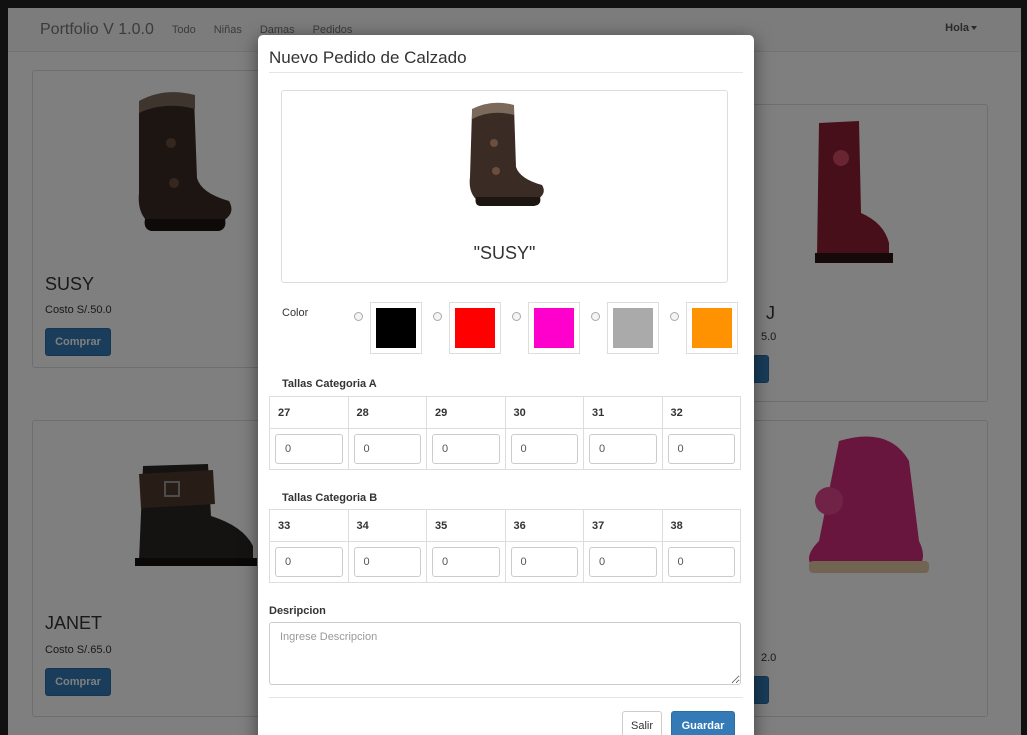 The height and width of the screenshot is (735, 1027). What do you see at coordinates (701, 412) in the screenshot?
I see `size-header: 32` at bounding box center [701, 412].